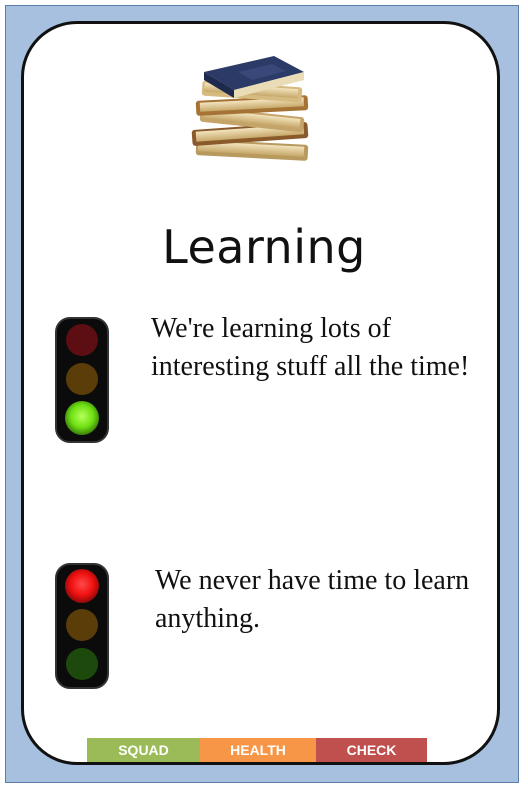  What do you see at coordinates (82, 380) in the screenshot?
I see `traffic-light-green-icon` at bounding box center [82, 380].